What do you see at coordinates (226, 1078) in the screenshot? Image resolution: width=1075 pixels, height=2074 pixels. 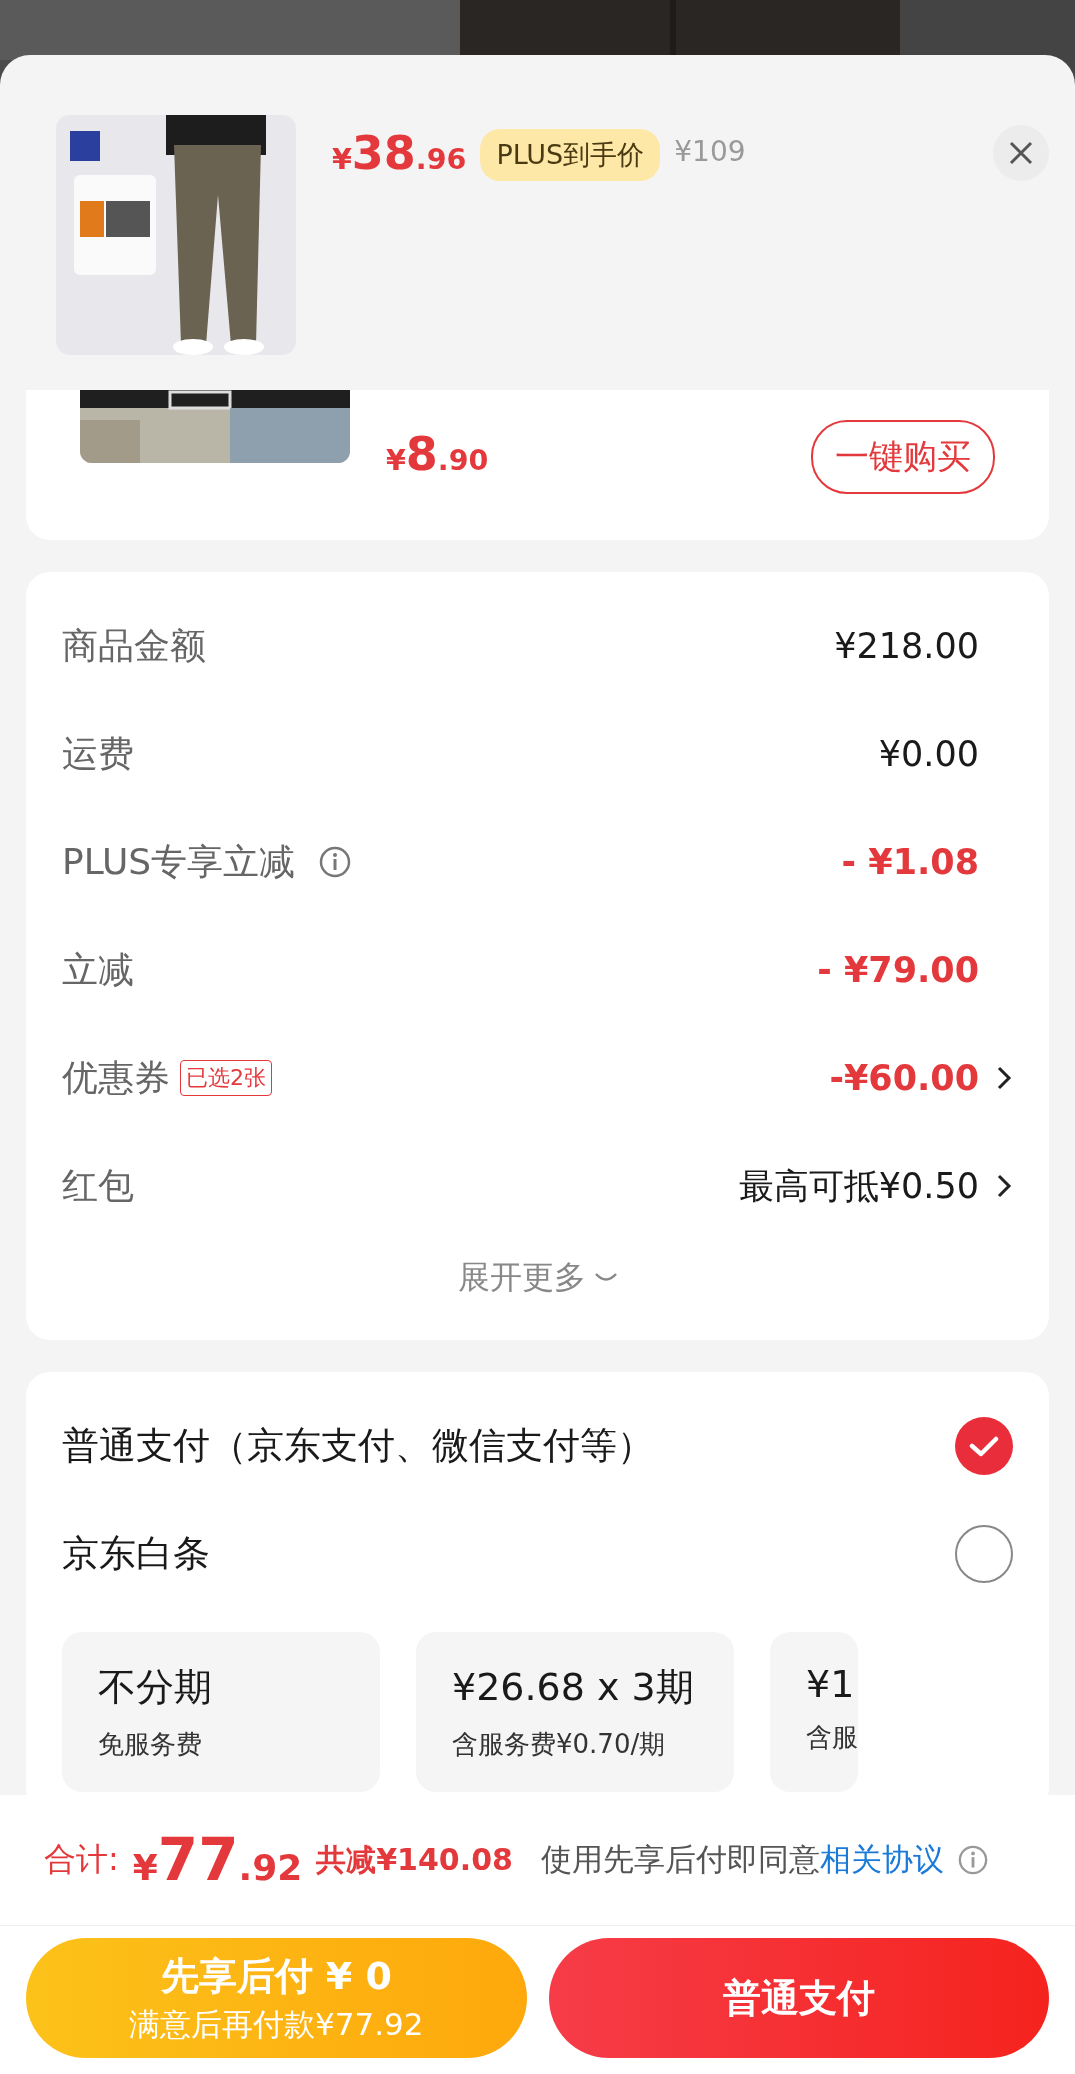 I see `coupon-count-tag: 已选2张` at bounding box center [226, 1078].